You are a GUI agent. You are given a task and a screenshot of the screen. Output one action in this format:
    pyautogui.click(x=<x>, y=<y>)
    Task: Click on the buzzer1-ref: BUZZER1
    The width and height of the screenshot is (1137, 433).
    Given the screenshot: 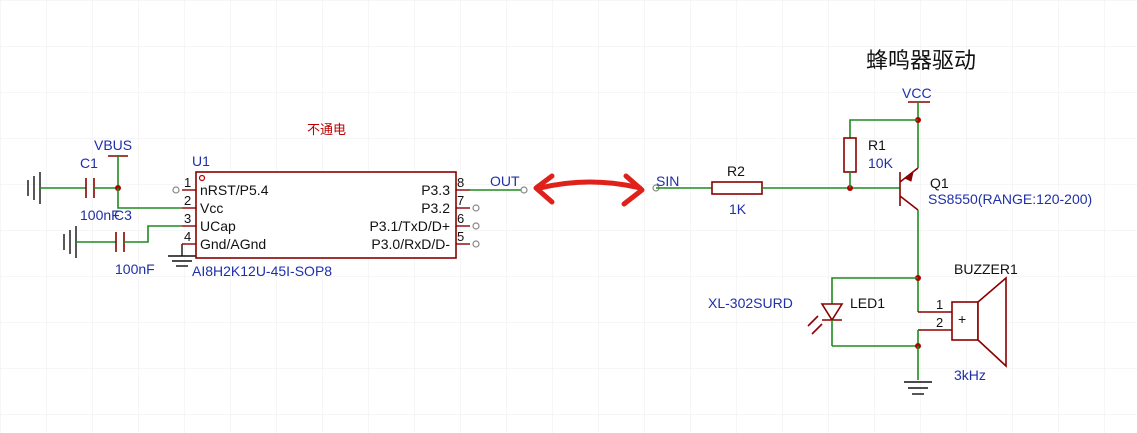 What is the action you would take?
    pyautogui.click(x=986, y=269)
    